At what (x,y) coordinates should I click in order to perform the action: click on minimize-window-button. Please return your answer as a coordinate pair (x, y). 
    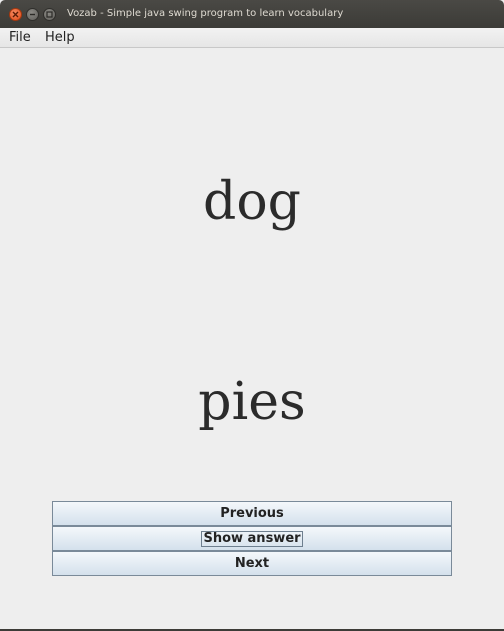
    Looking at the image, I should click on (32, 14).